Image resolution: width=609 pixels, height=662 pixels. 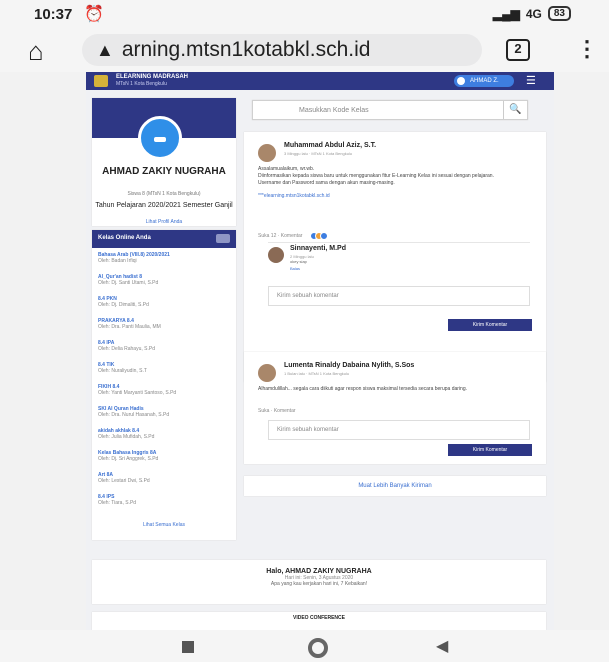 What do you see at coordinates (304, 646) in the screenshot?
I see `android-navbar: ◀` at bounding box center [304, 646].